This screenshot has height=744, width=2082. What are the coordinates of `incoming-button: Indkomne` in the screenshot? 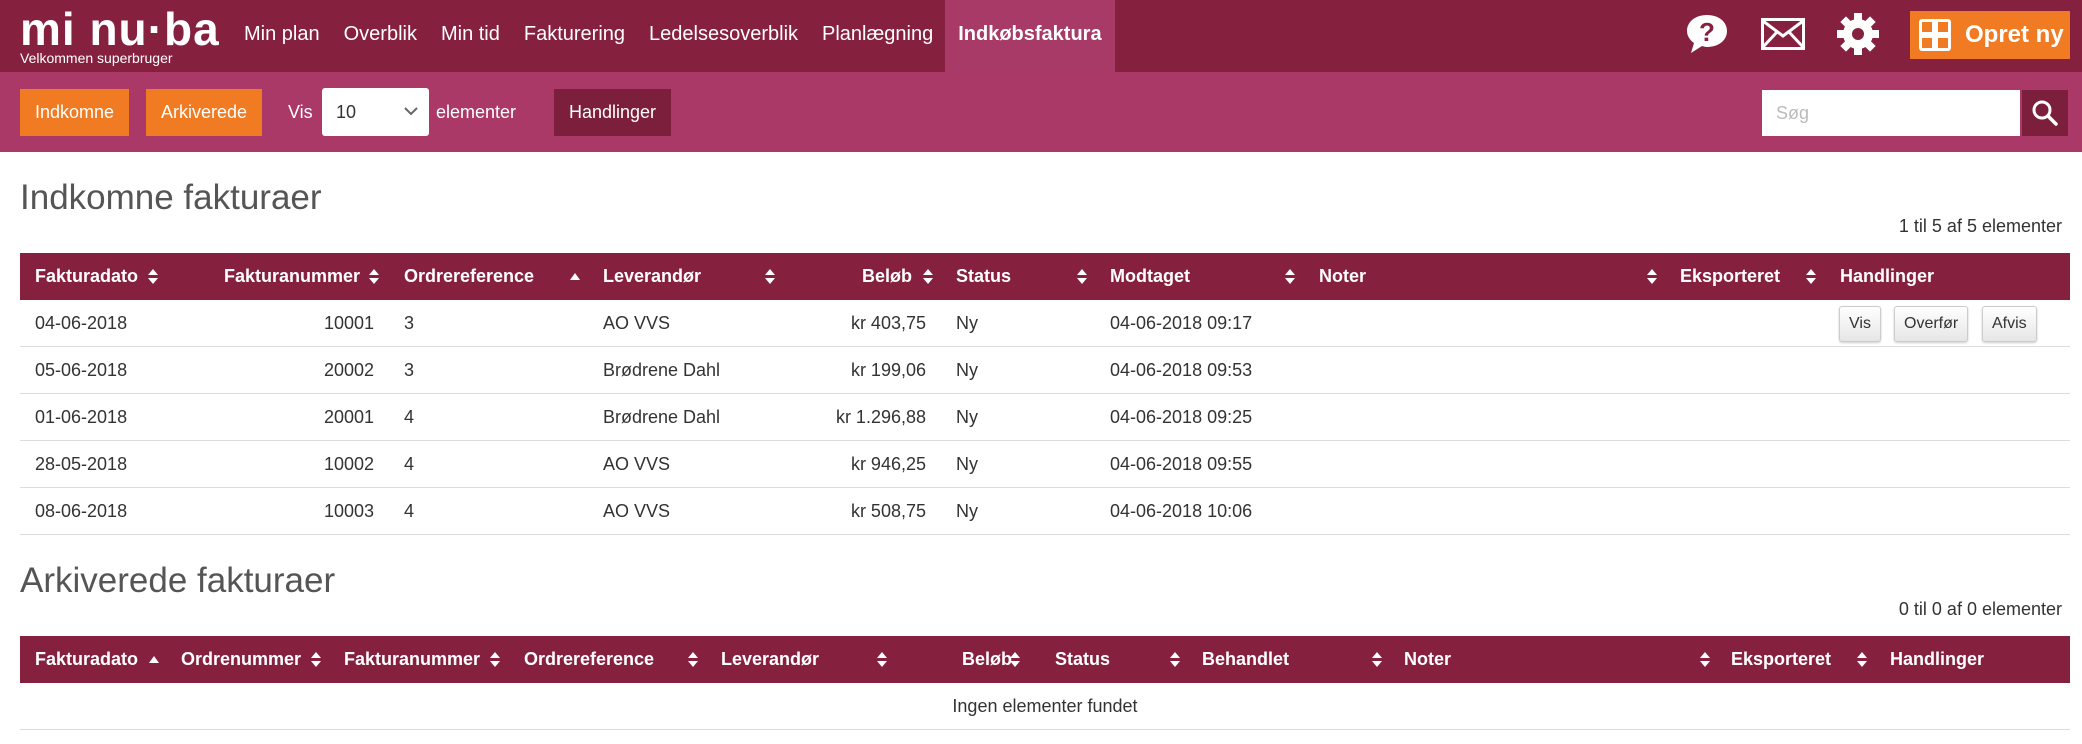 It's located at (75, 112).